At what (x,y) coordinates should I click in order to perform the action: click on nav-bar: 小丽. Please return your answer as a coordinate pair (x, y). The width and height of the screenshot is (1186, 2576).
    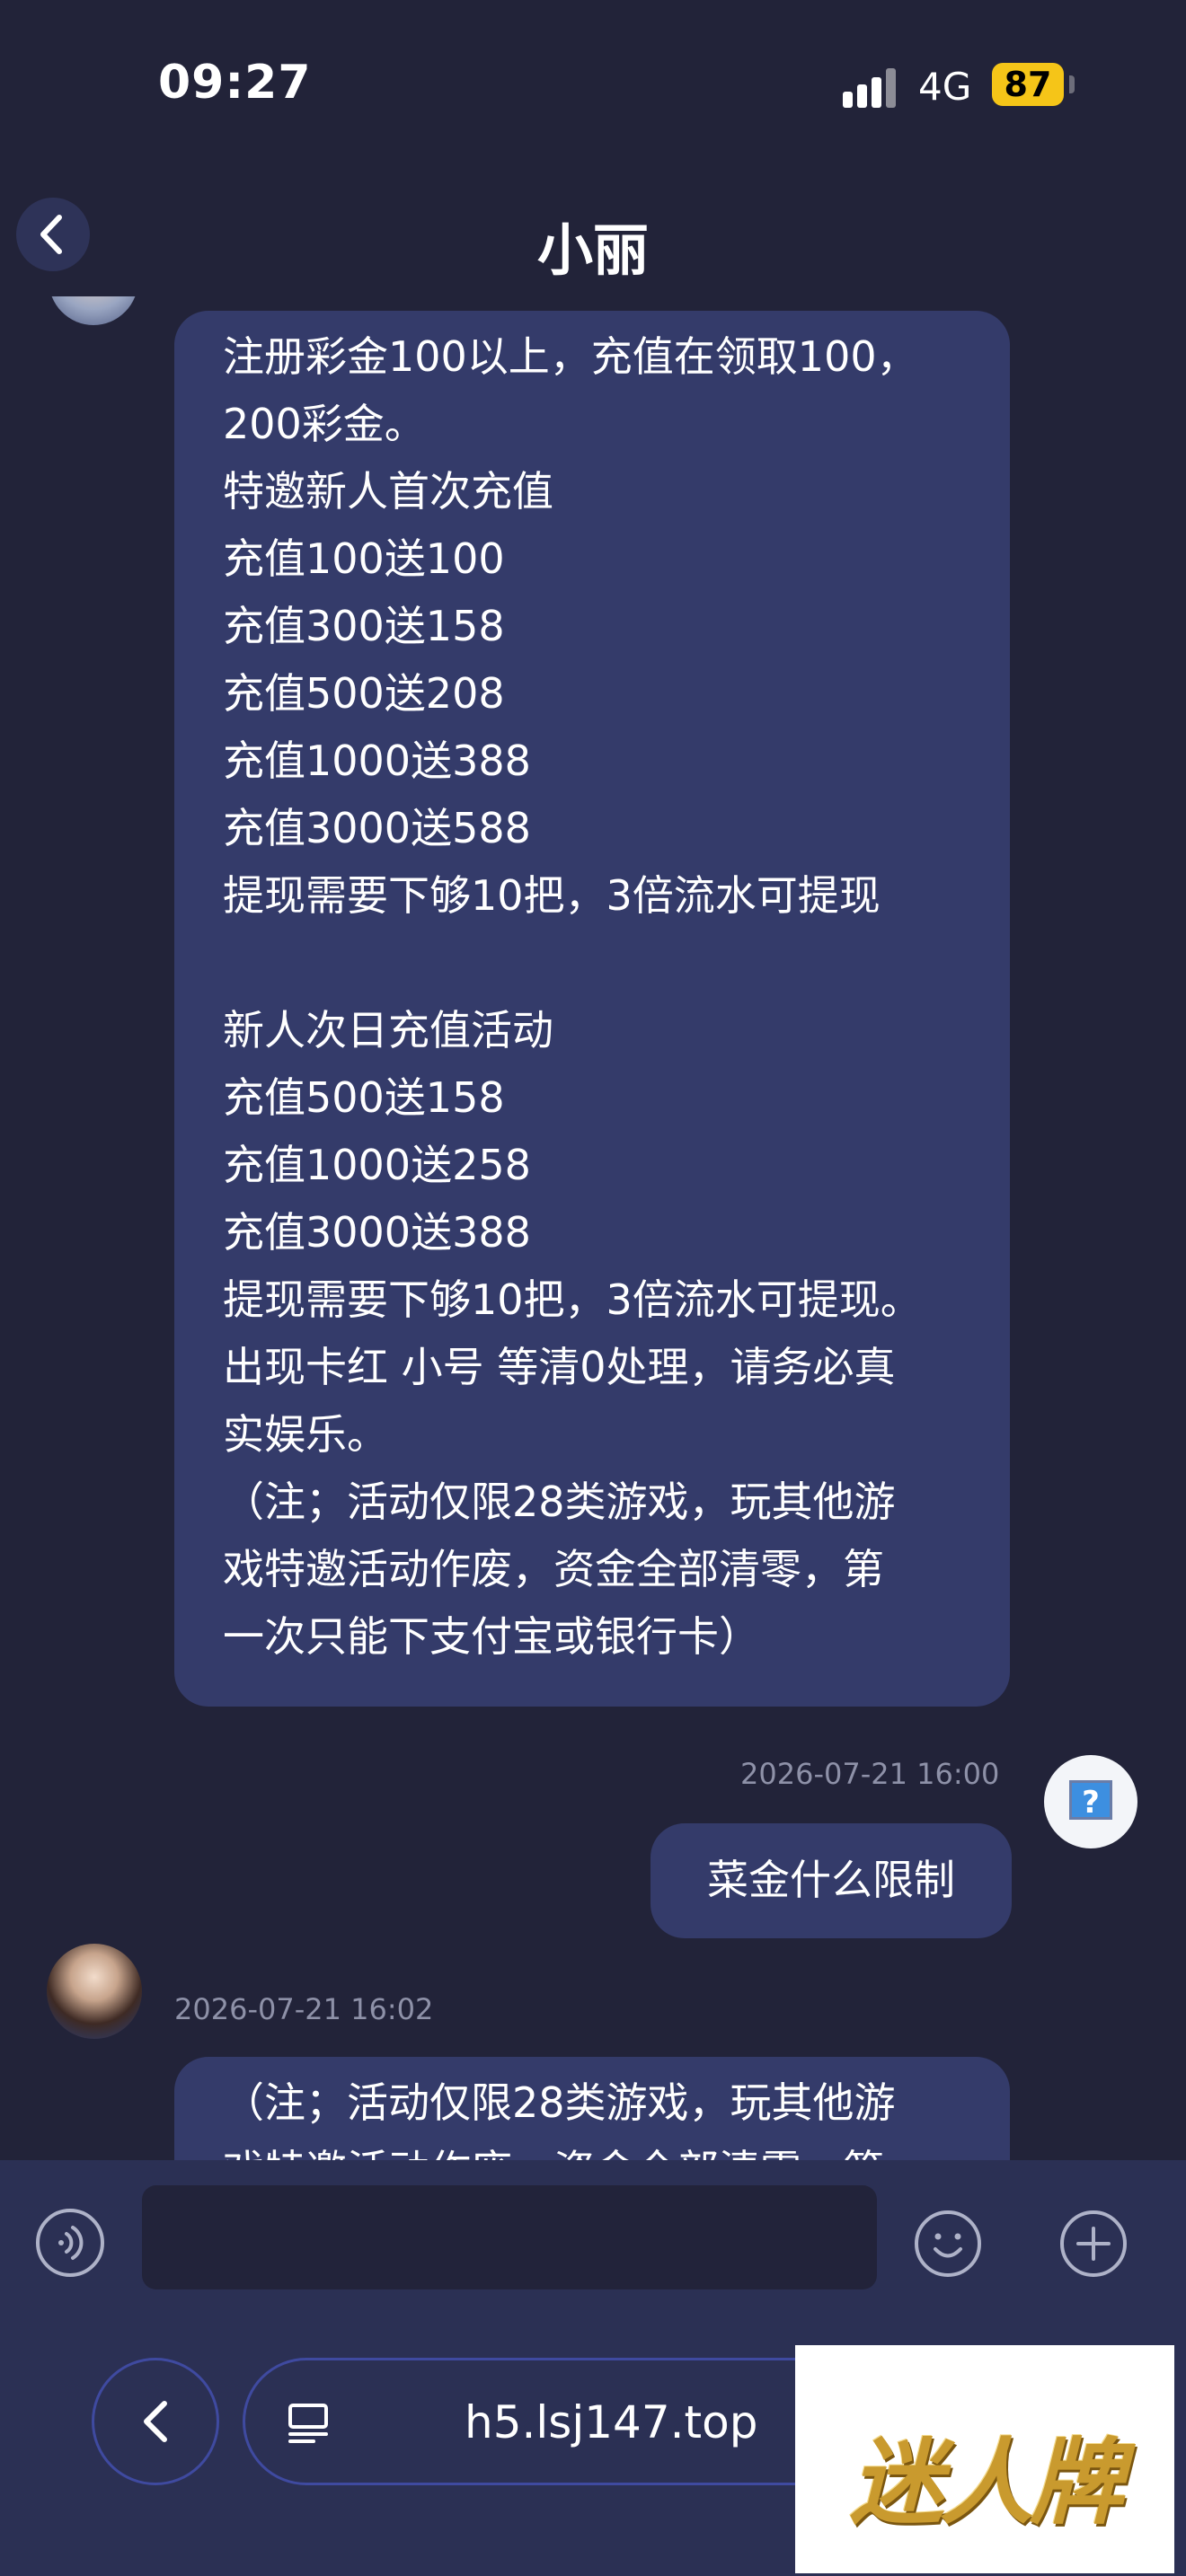
    Looking at the image, I should click on (593, 238).